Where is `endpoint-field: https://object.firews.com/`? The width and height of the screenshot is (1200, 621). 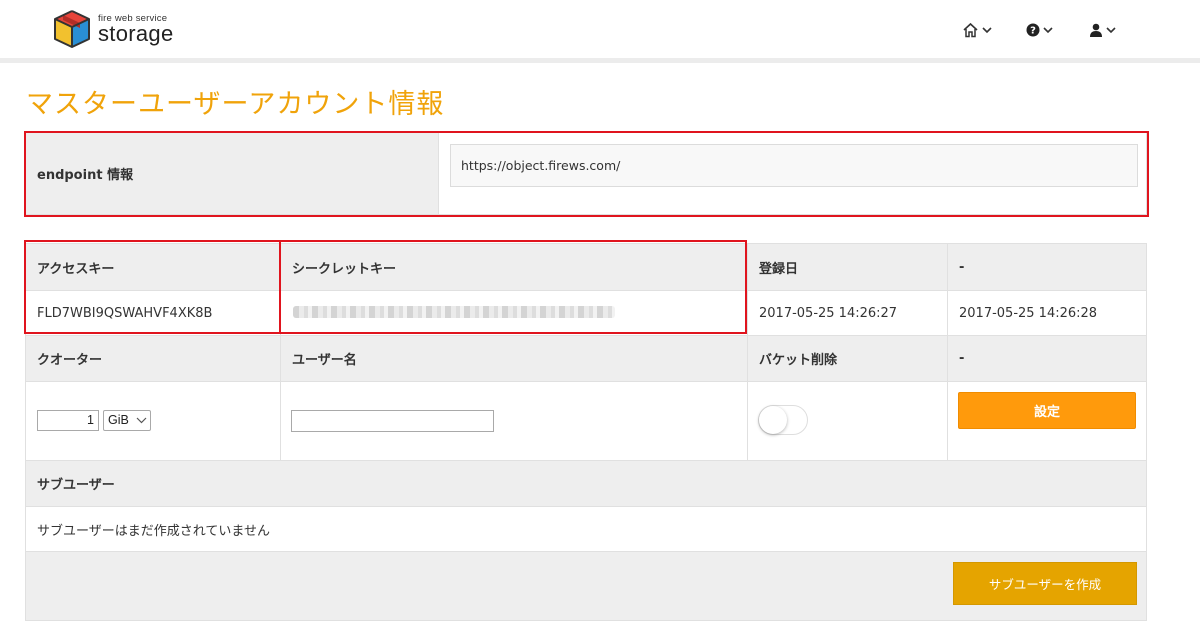
endpoint-field: https://object.firews.com/ is located at coordinates (794, 165).